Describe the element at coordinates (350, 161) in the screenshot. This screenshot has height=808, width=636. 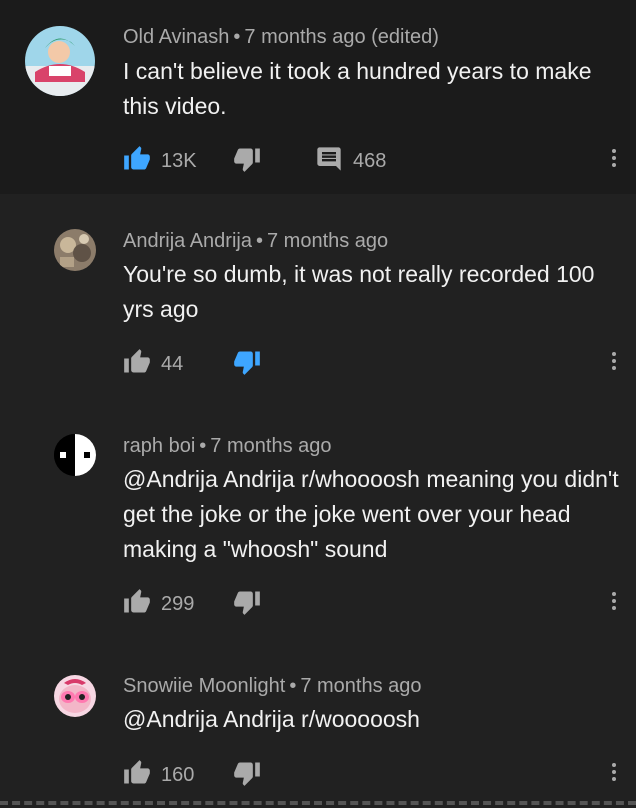
I see `reply-button: 468` at that location.